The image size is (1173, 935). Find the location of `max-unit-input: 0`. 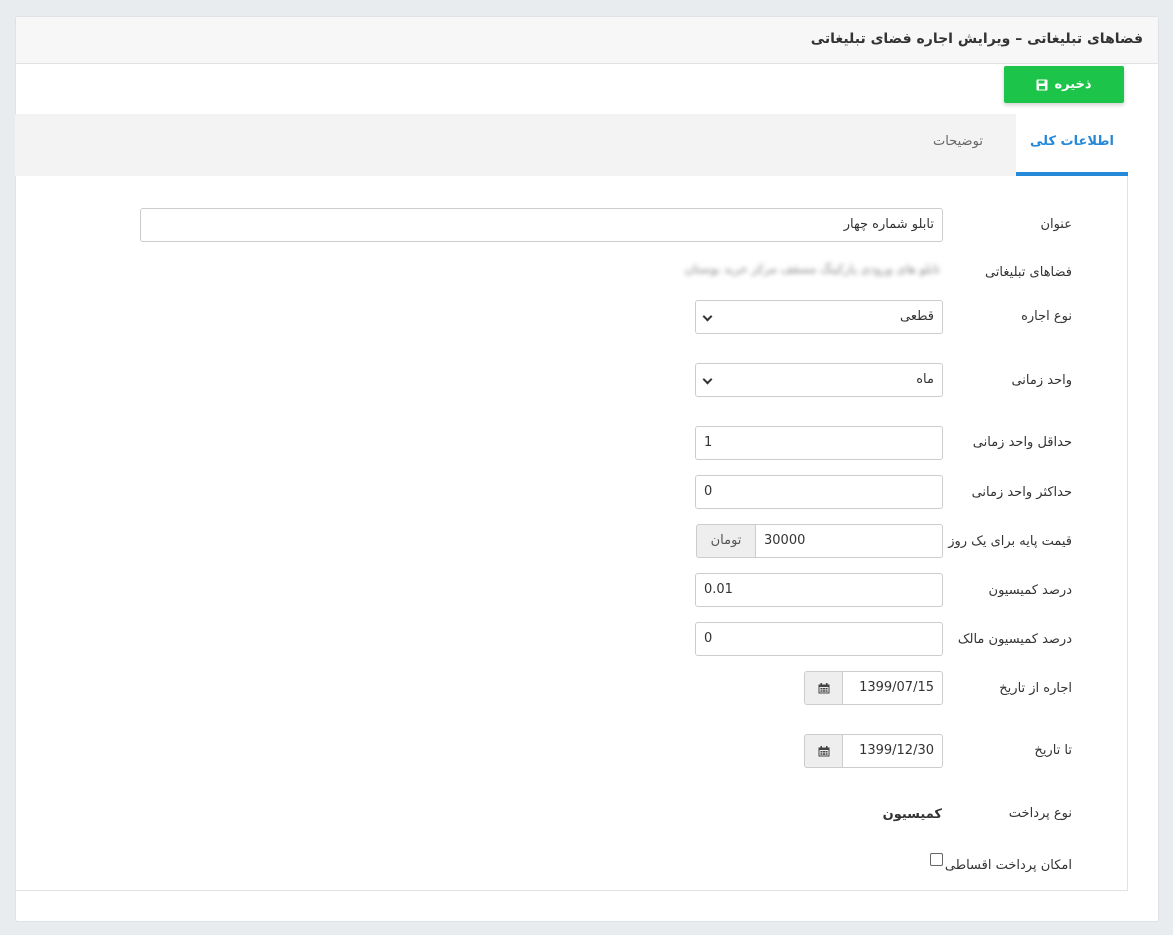

max-unit-input: 0 is located at coordinates (819, 492).